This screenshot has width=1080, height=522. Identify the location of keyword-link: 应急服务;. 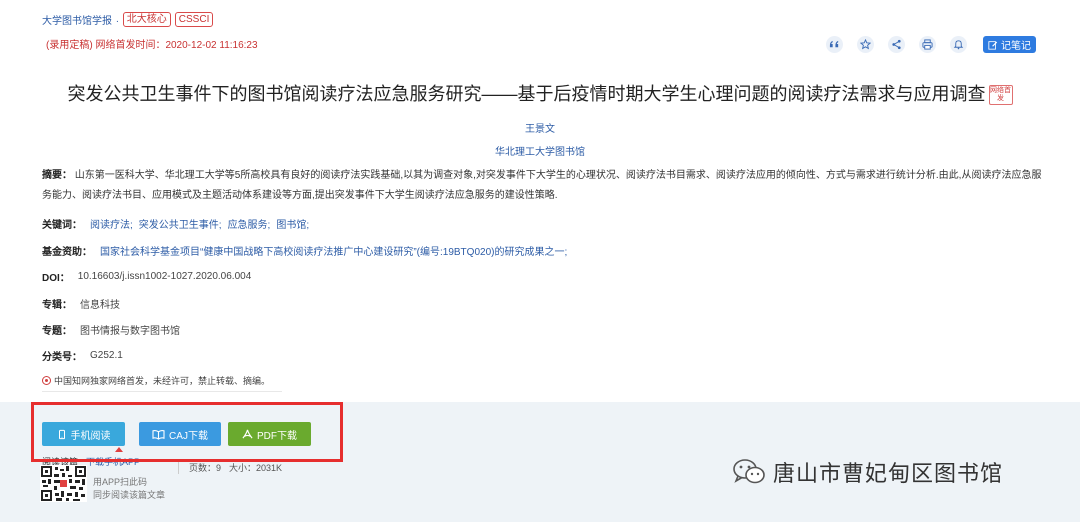
(249, 223).